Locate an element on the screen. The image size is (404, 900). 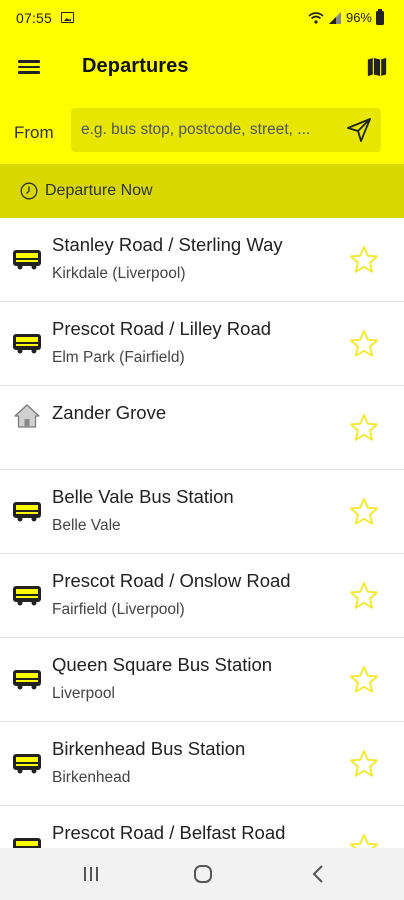
search-bar: From is located at coordinates (202, 131).